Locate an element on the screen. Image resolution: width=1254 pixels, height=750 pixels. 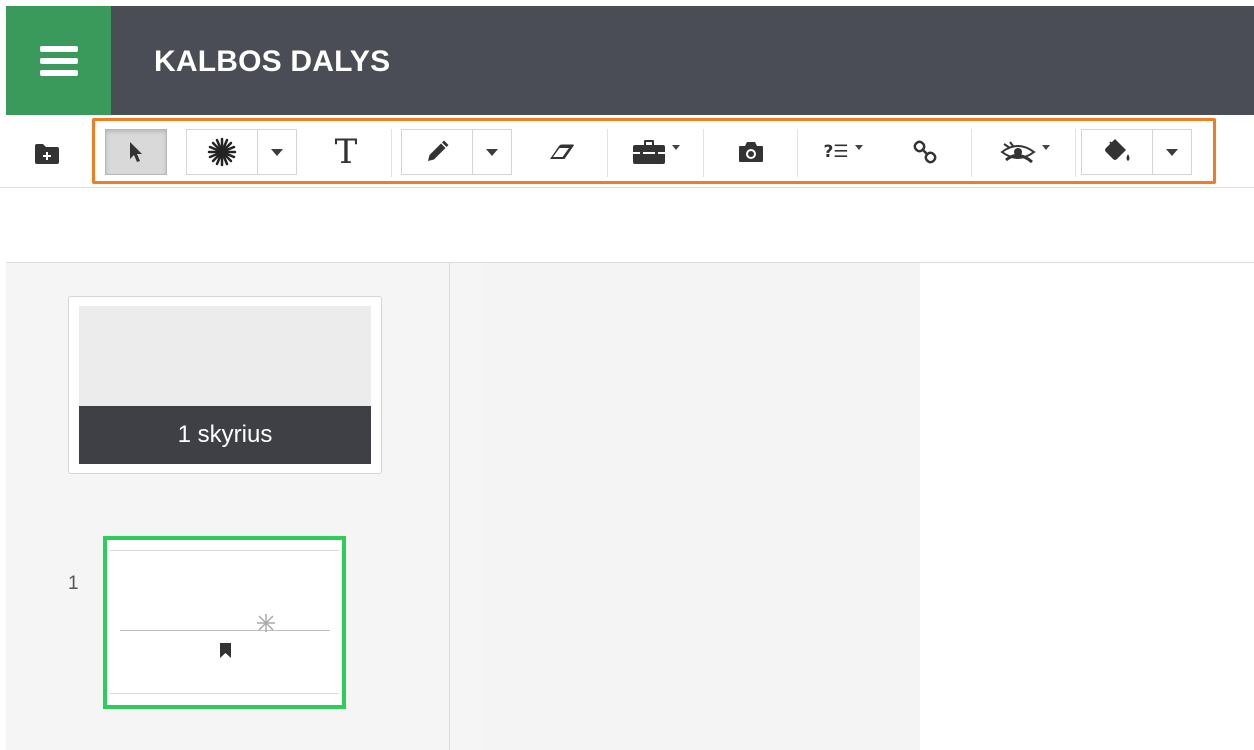
hamburger-icon is located at coordinates (58, 60).